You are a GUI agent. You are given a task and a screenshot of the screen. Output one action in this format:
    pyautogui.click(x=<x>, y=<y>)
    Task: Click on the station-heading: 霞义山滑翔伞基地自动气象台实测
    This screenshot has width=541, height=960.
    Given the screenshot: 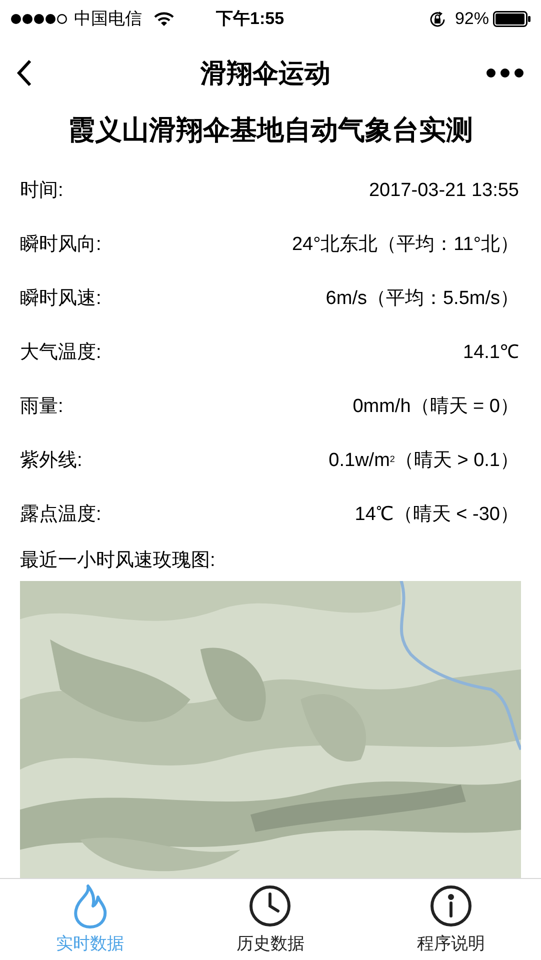 What is the action you would take?
    pyautogui.click(x=270, y=130)
    